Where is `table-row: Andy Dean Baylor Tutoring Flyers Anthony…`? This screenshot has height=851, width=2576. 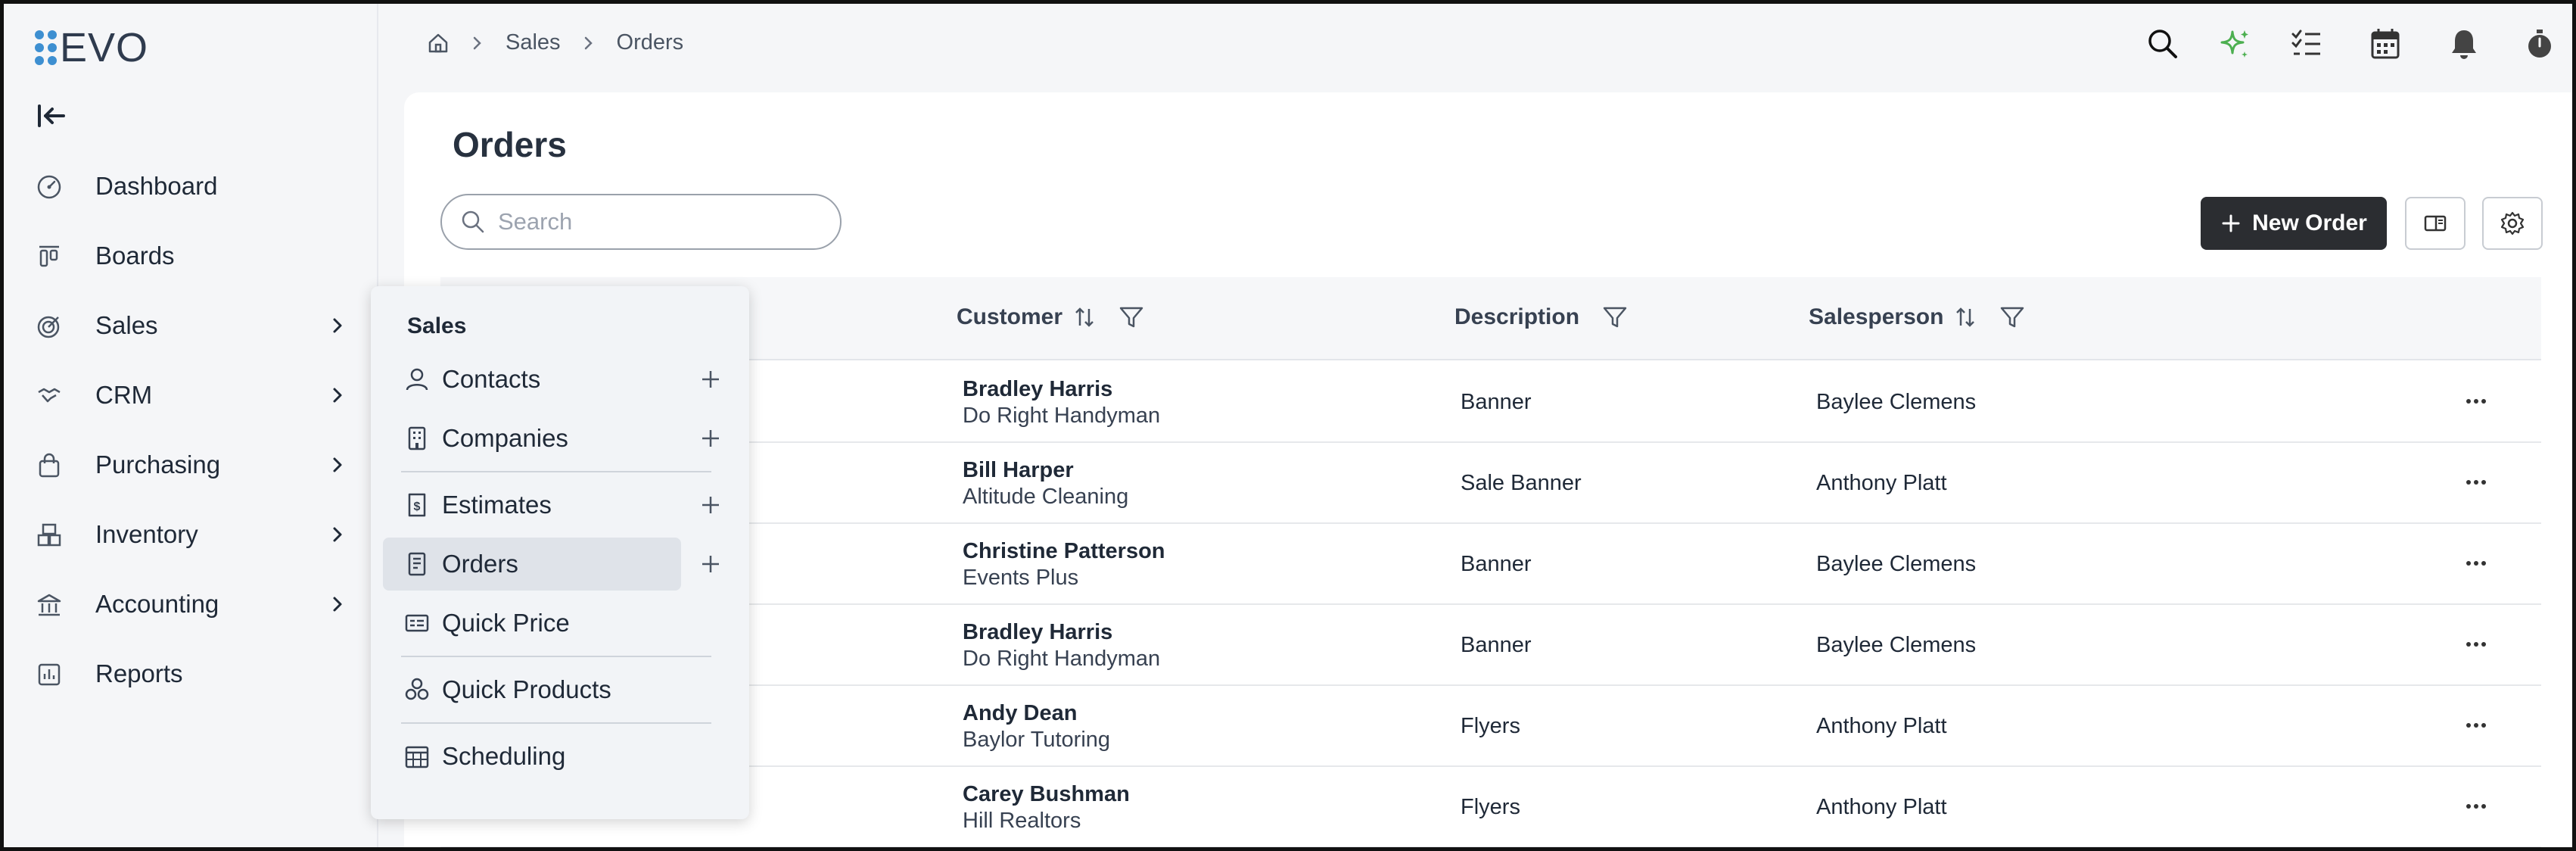 table-row: Andy Dean Baylor Tutoring Flyers Anthony… is located at coordinates (1491, 726).